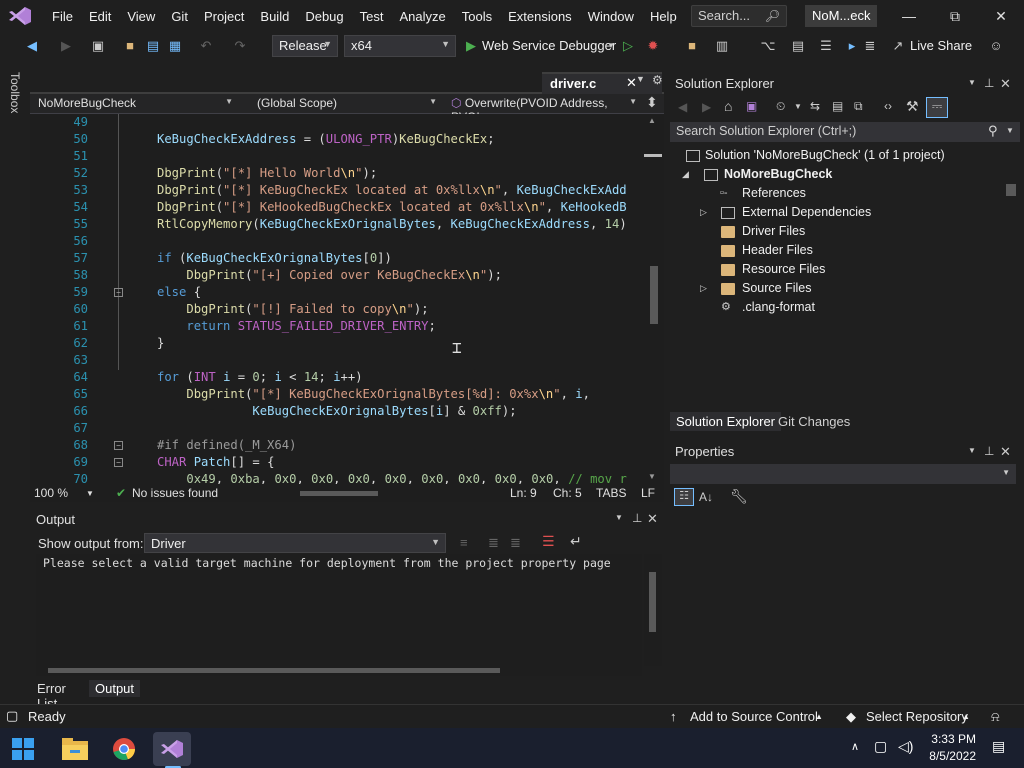  I want to click on clear-all-icon: ☰, so click(548, 541).